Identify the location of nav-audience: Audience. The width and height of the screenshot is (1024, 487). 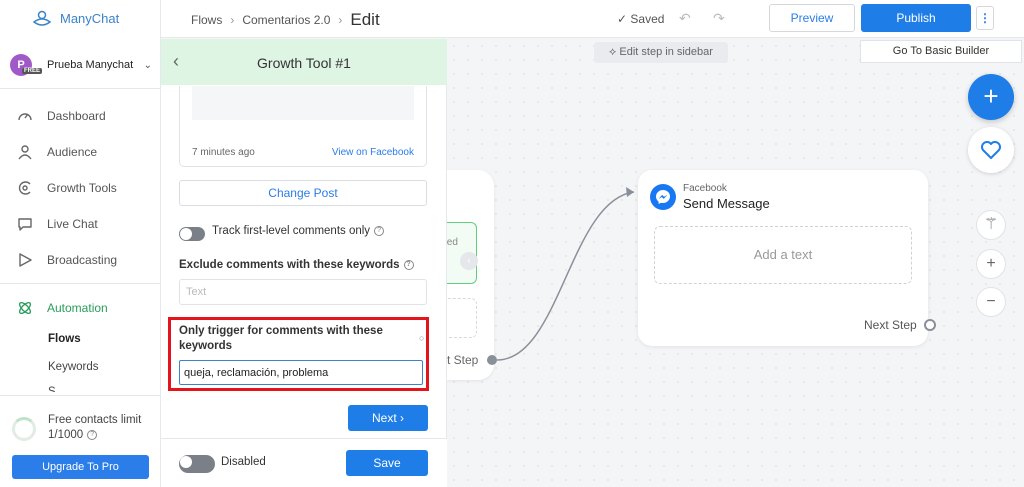
(57, 152).